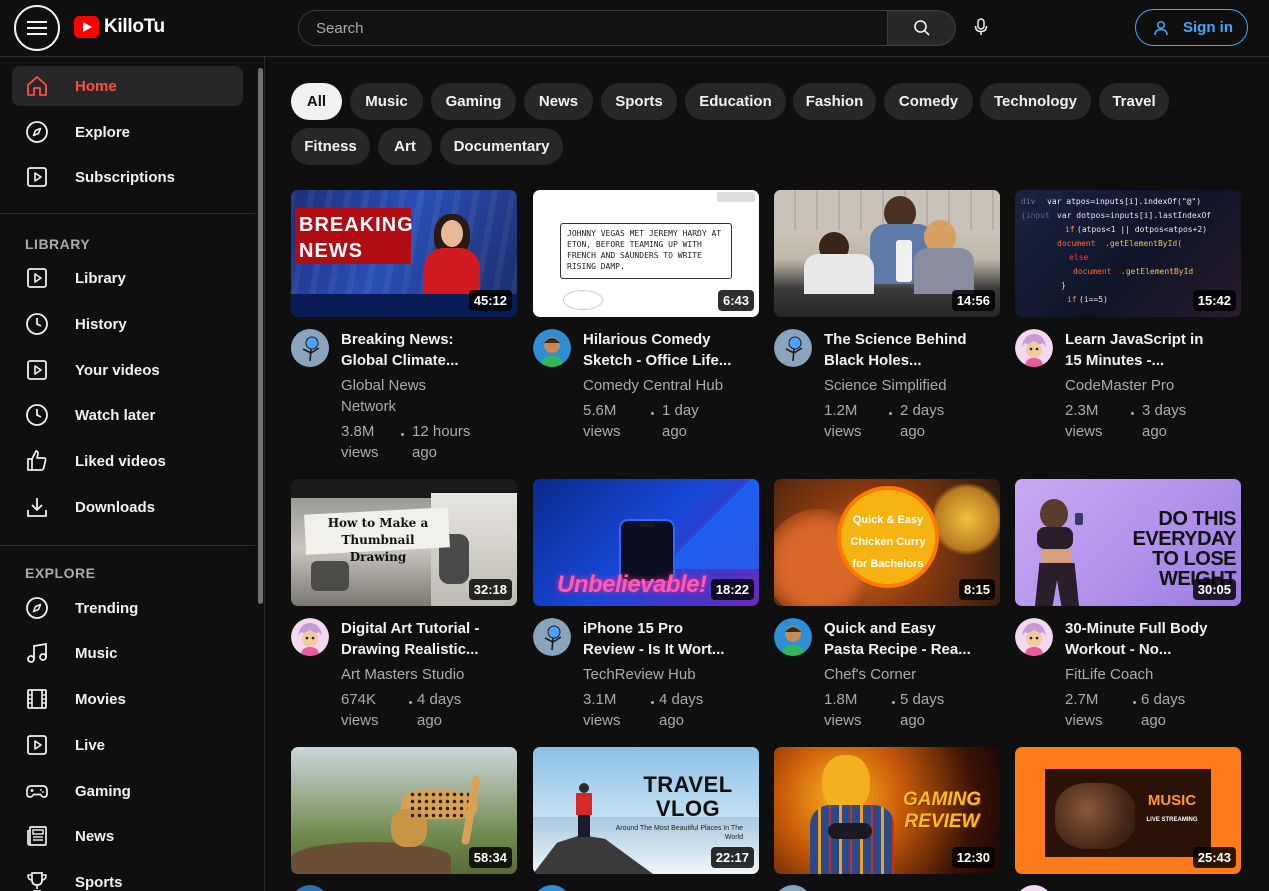 This screenshot has height=891, width=1269. I want to click on video-card: GAMING REVIEW 12:30, so click(887, 810).